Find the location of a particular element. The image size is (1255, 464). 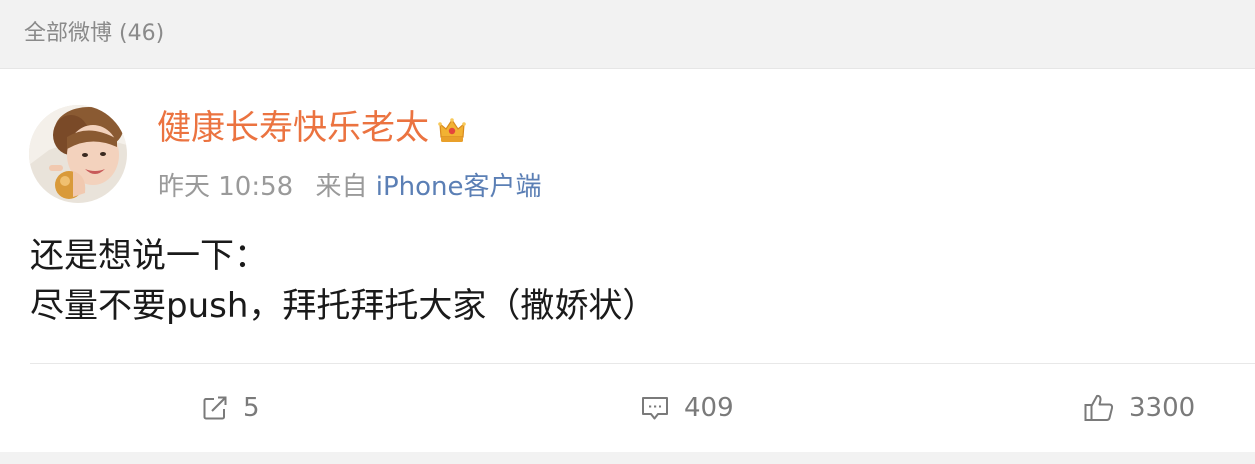

post-content-line: 尽量不要push，拜托拜托大家（撒娇状） is located at coordinates (343, 306).